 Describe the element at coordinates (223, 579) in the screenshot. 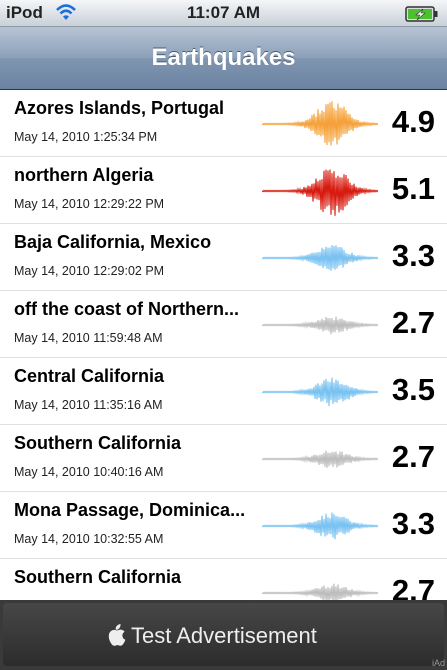

I see `quake-row: Southern California 2.7` at that location.